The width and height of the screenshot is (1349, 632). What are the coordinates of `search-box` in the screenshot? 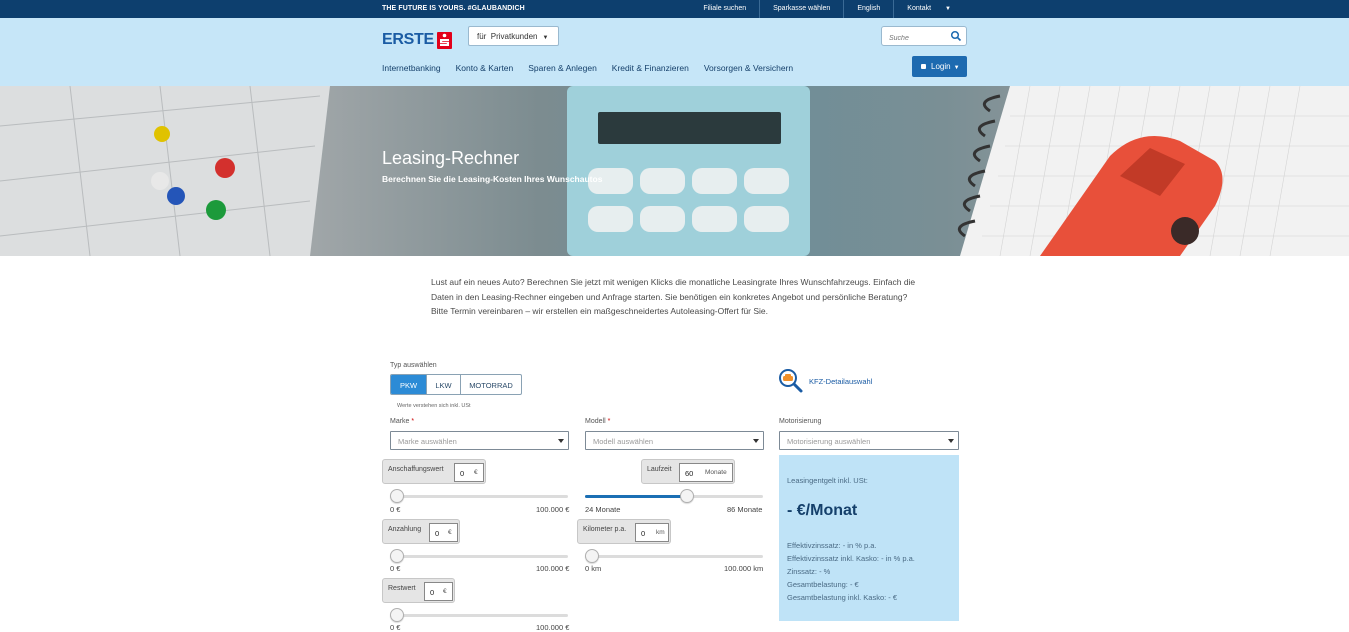 It's located at (924, 37).